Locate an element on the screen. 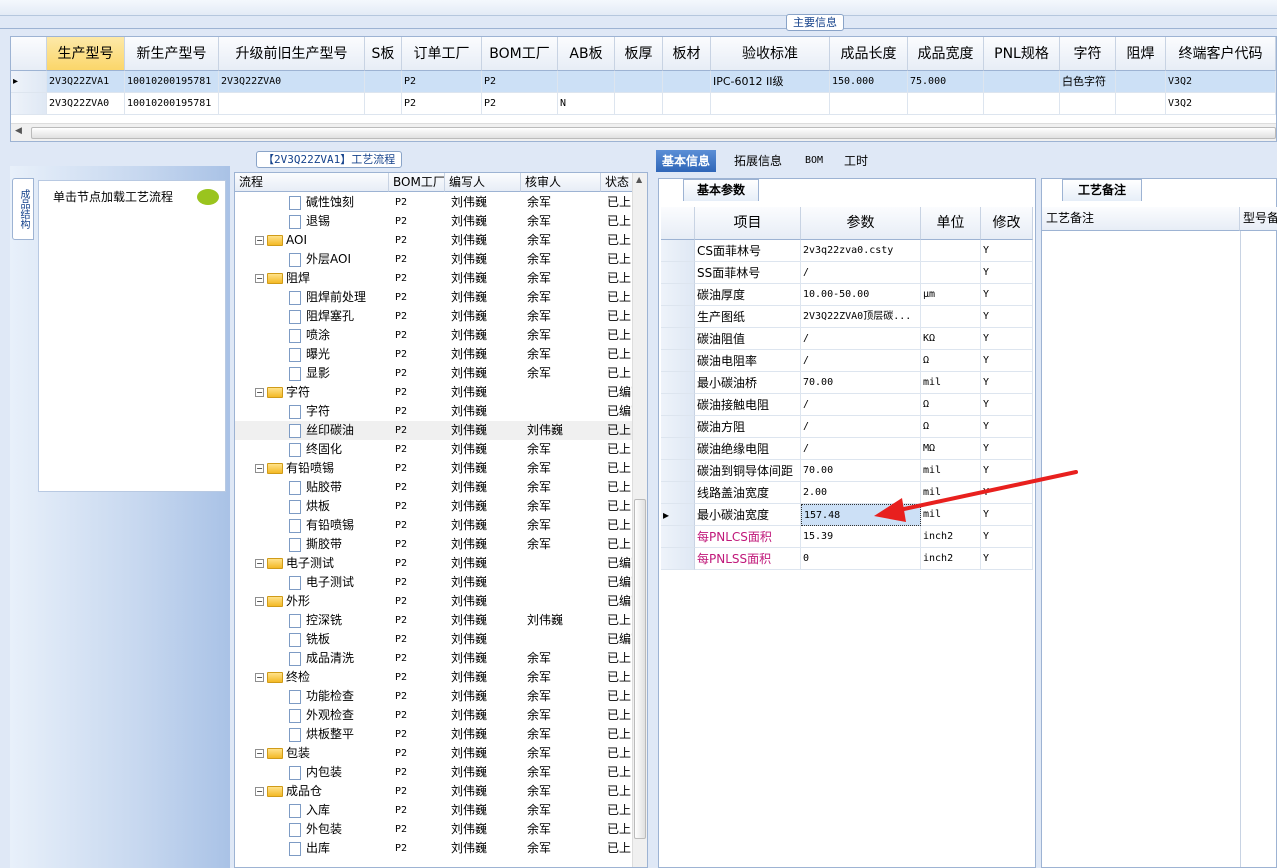 This screenshot has width=1277, height=868. col-header: 字符 is located at coordinates (1088, 54).